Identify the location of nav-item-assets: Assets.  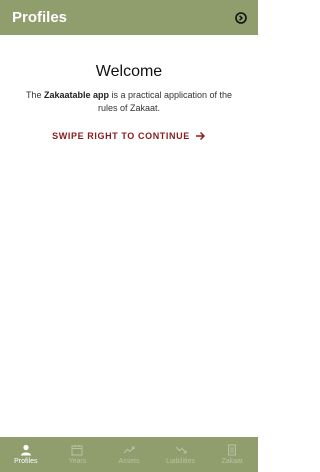
(129, 454).